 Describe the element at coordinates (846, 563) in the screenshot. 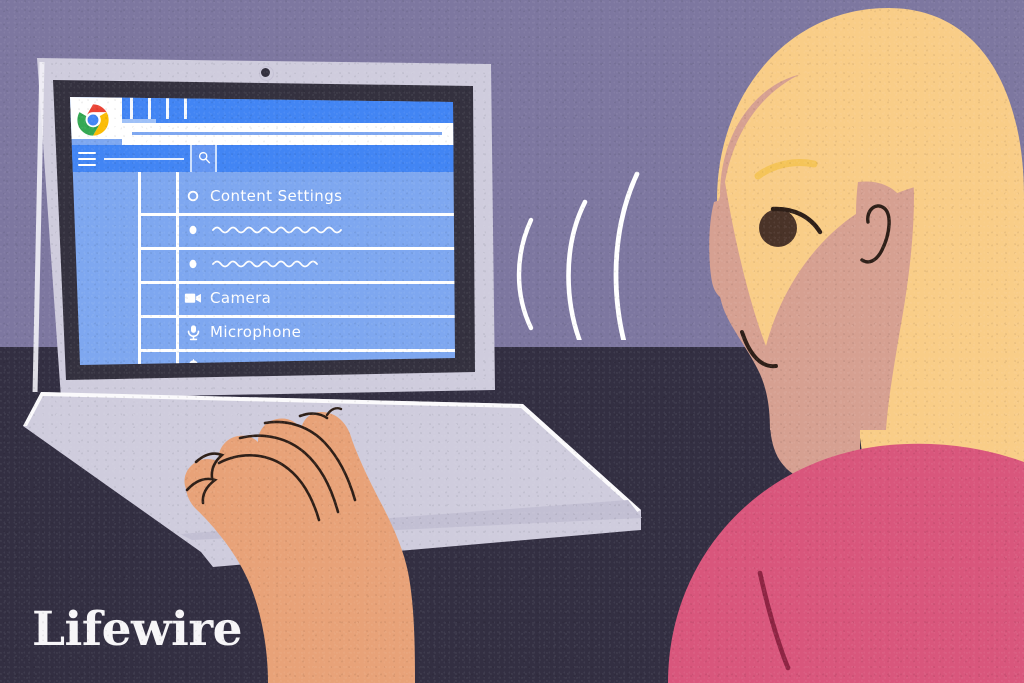

I see `shirt` at that location.